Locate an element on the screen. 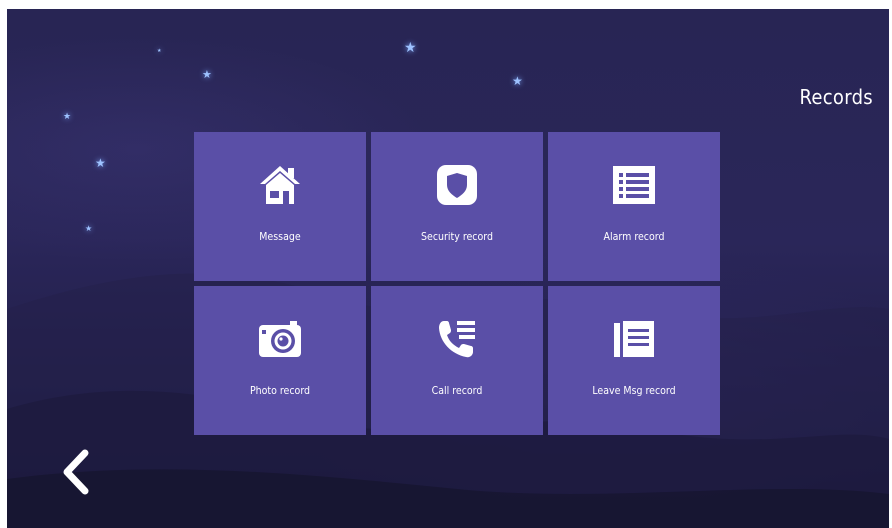 The width and height of the screenshot is (892, 528). security-record-tile: Security record is located at coordinates (457, 206).